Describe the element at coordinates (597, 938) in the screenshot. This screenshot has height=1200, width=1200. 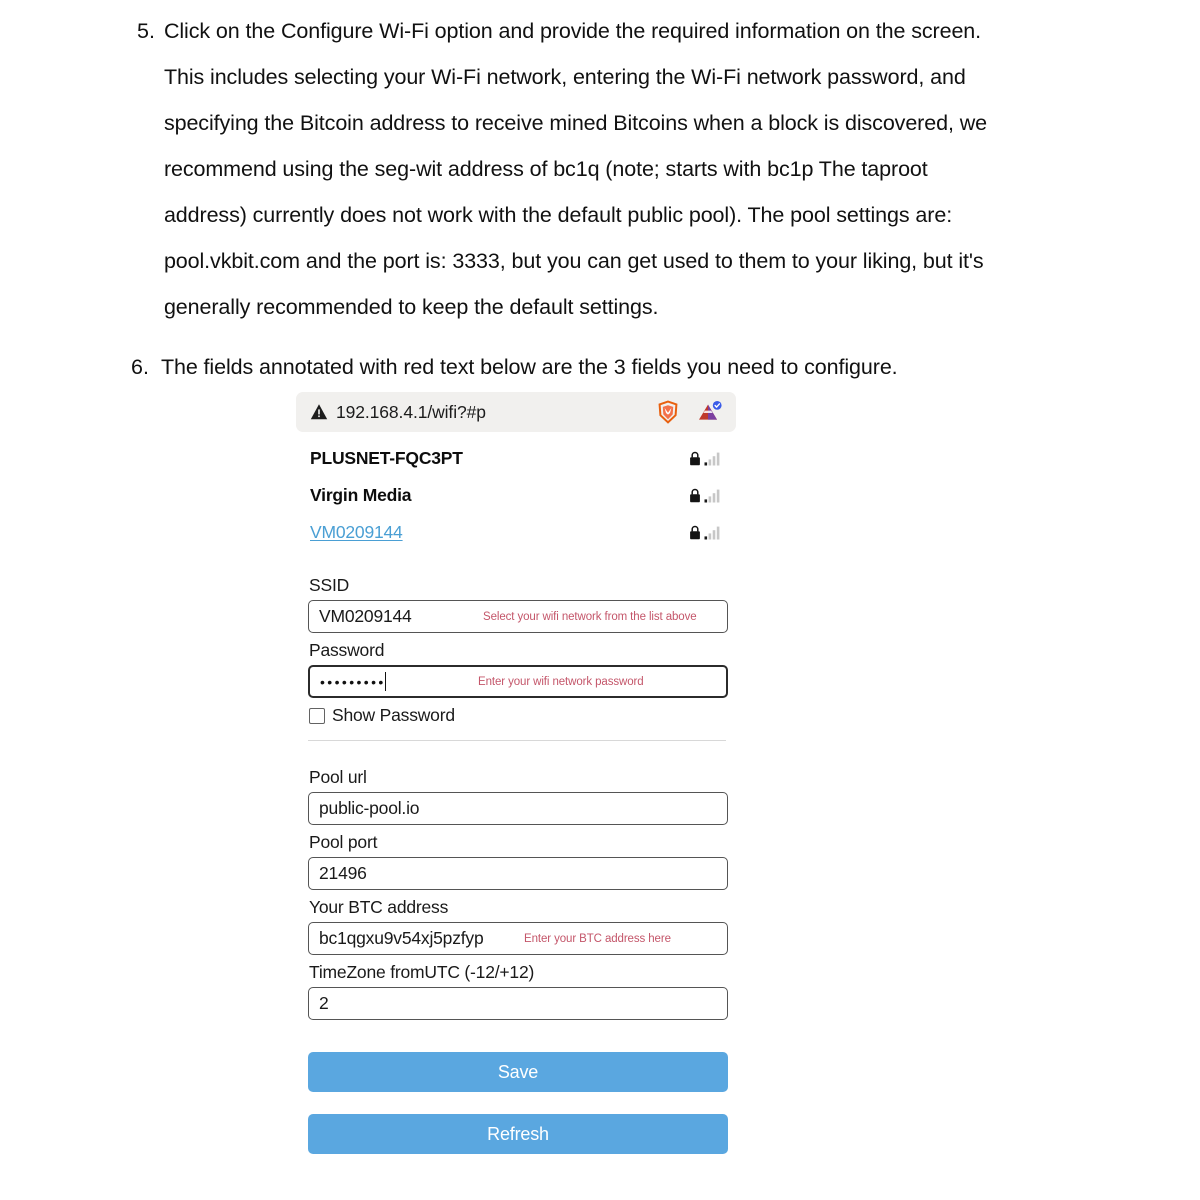
I see `btc-address-annotation: Enter your BTC address here` at that location.